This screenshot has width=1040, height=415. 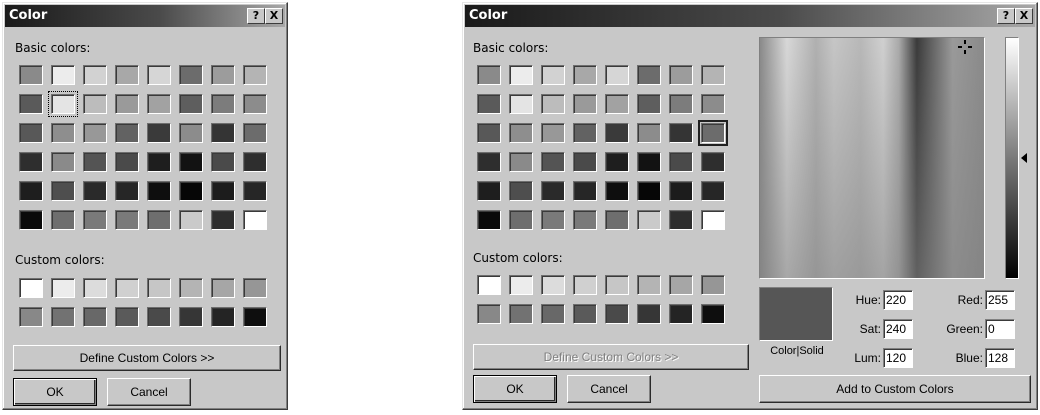 I want to click on title-bar: Color ? X, so click(x=750, y=16).